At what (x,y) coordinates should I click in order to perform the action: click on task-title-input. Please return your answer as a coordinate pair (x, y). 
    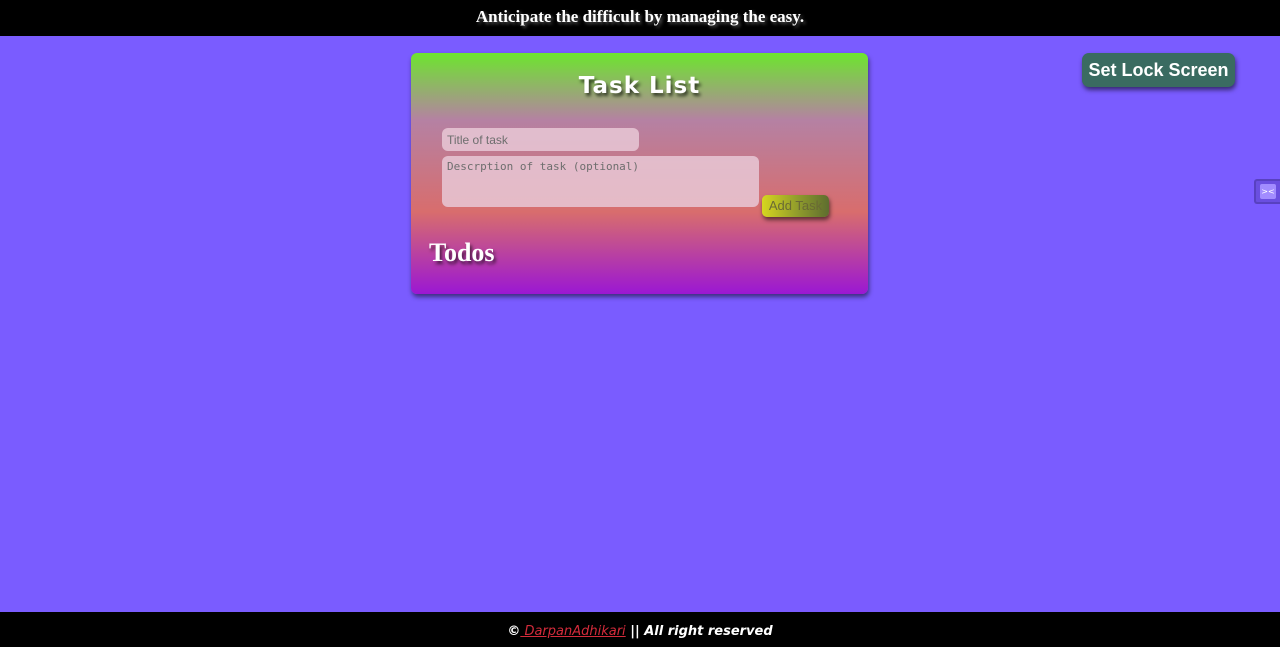
    Looking at the image, I should click on (540, 139).